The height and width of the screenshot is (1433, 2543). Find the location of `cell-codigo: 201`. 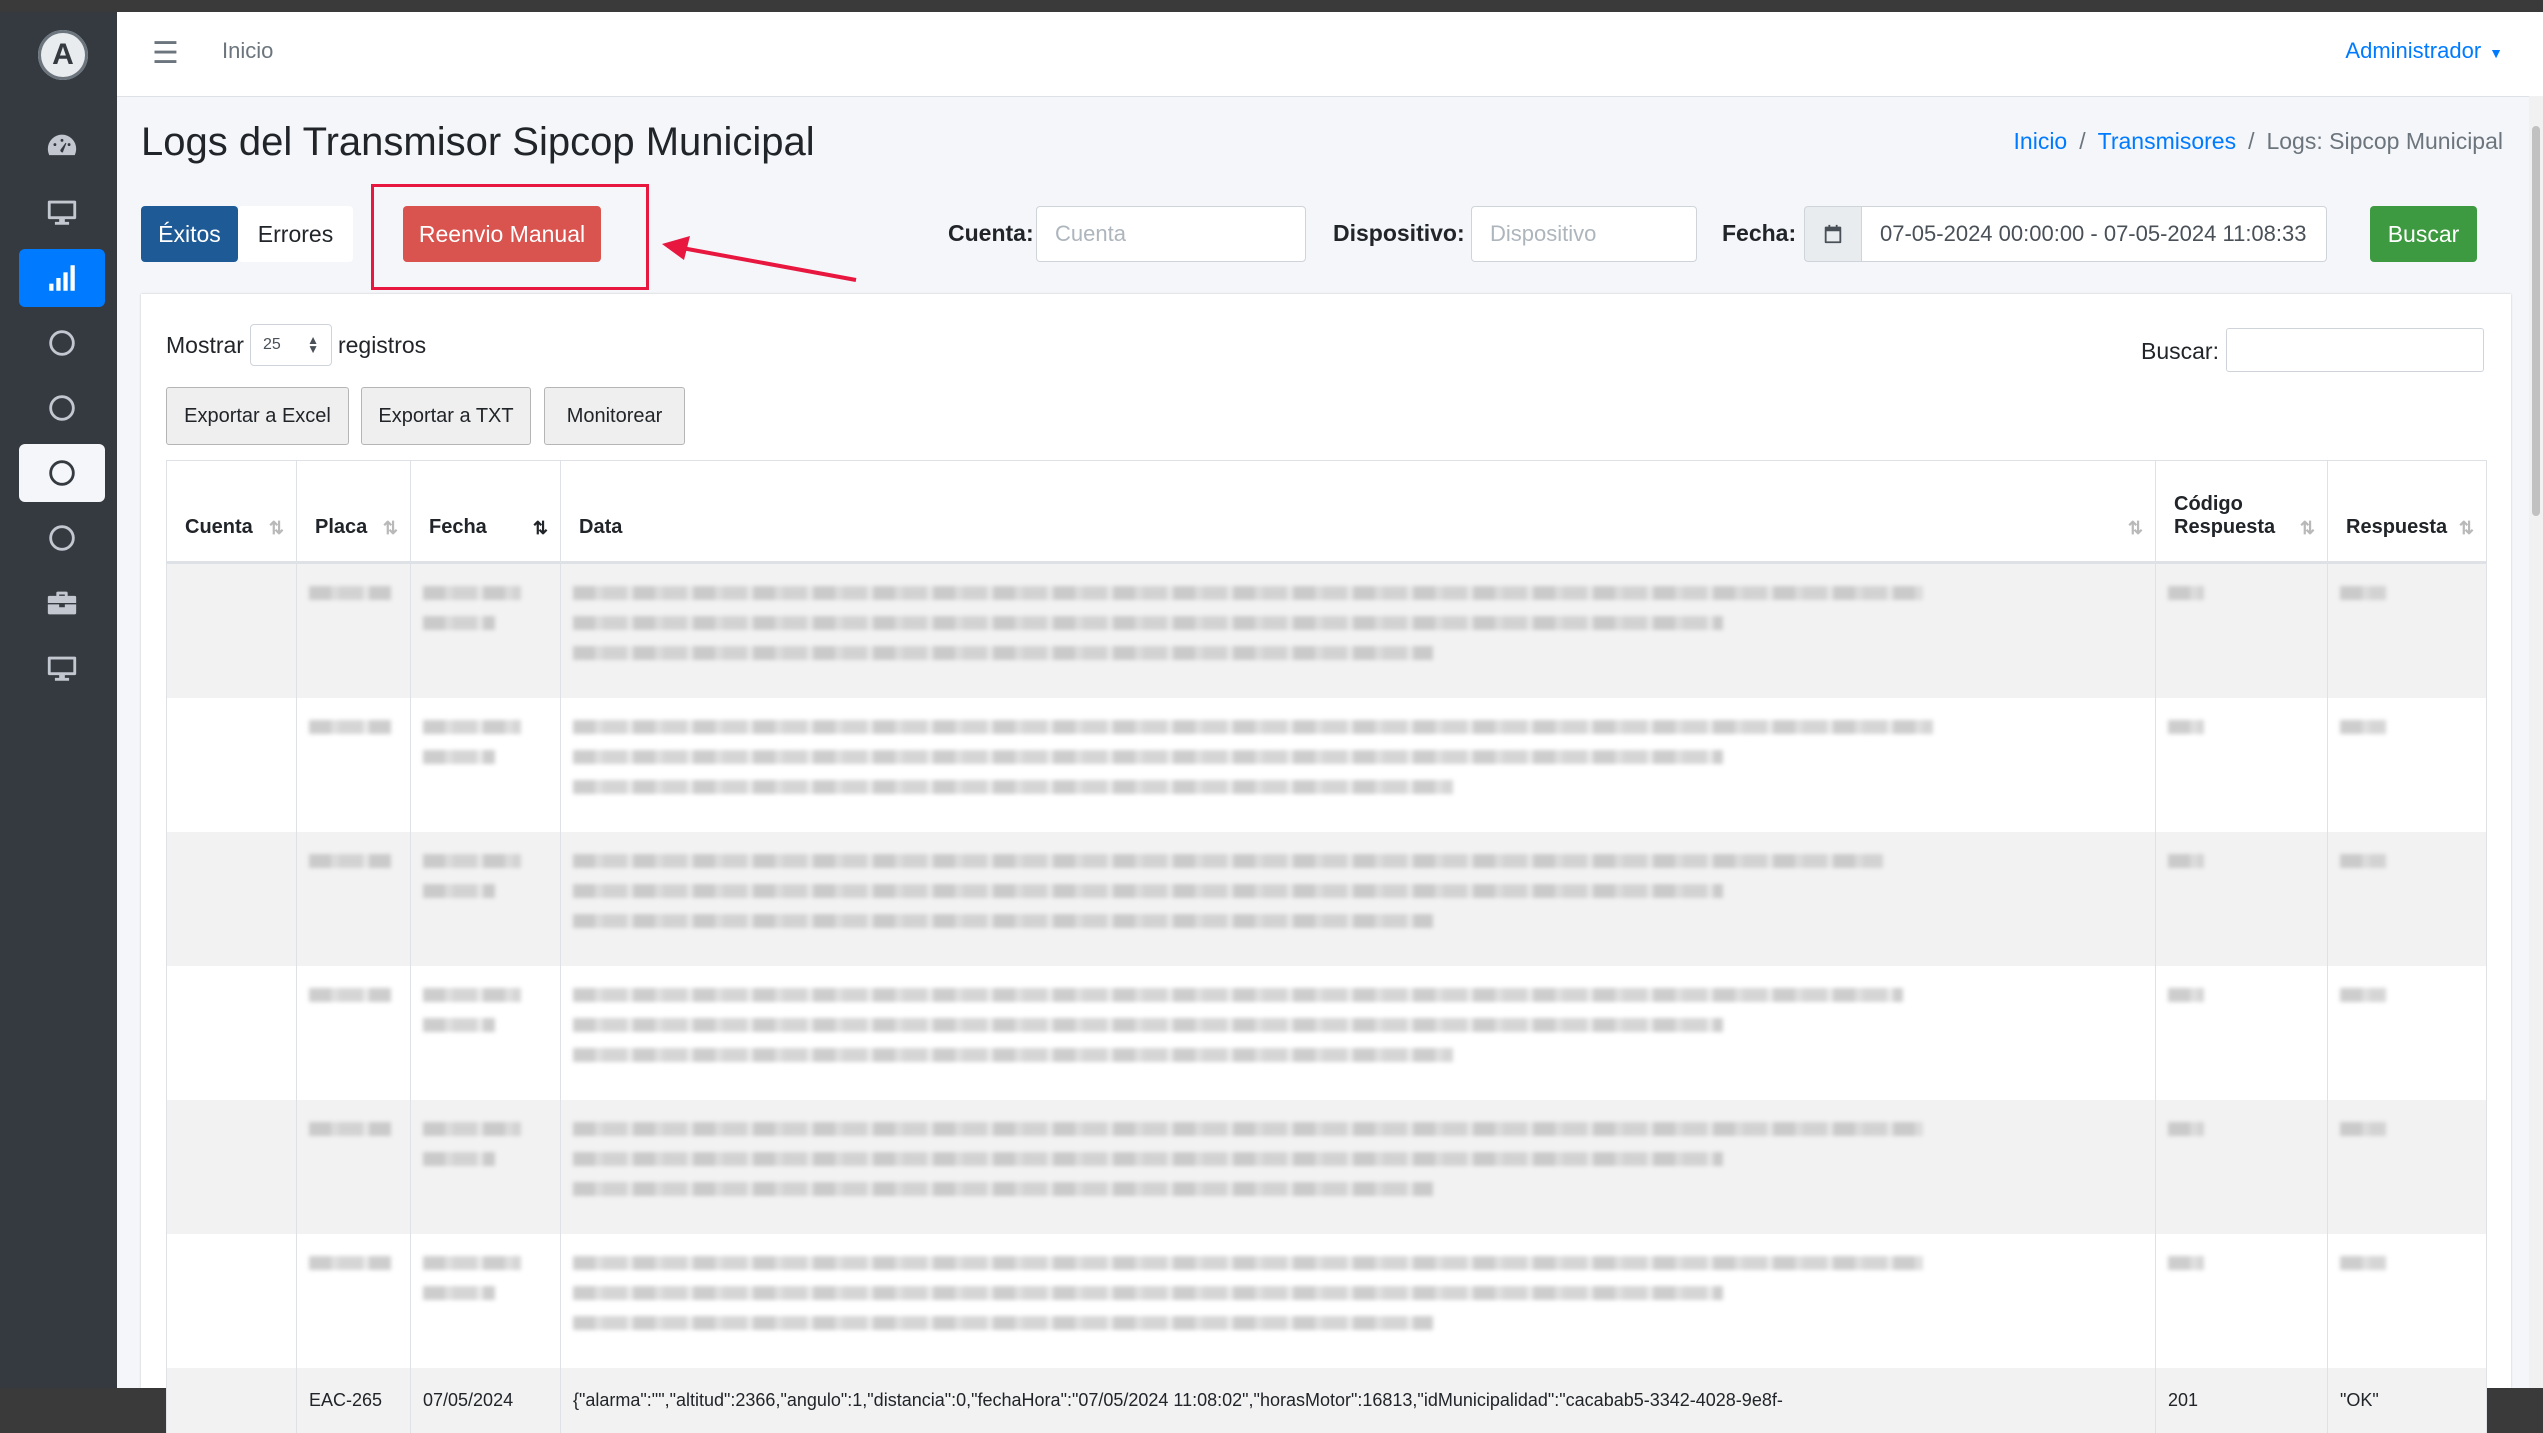

cell-codigo: 201 is located at coordinates (2241, 1400).